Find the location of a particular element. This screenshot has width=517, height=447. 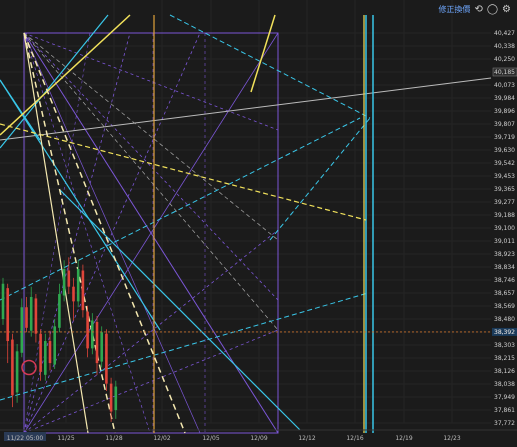

y-tick-label: 39,365 is located at coordinates (504, 189).